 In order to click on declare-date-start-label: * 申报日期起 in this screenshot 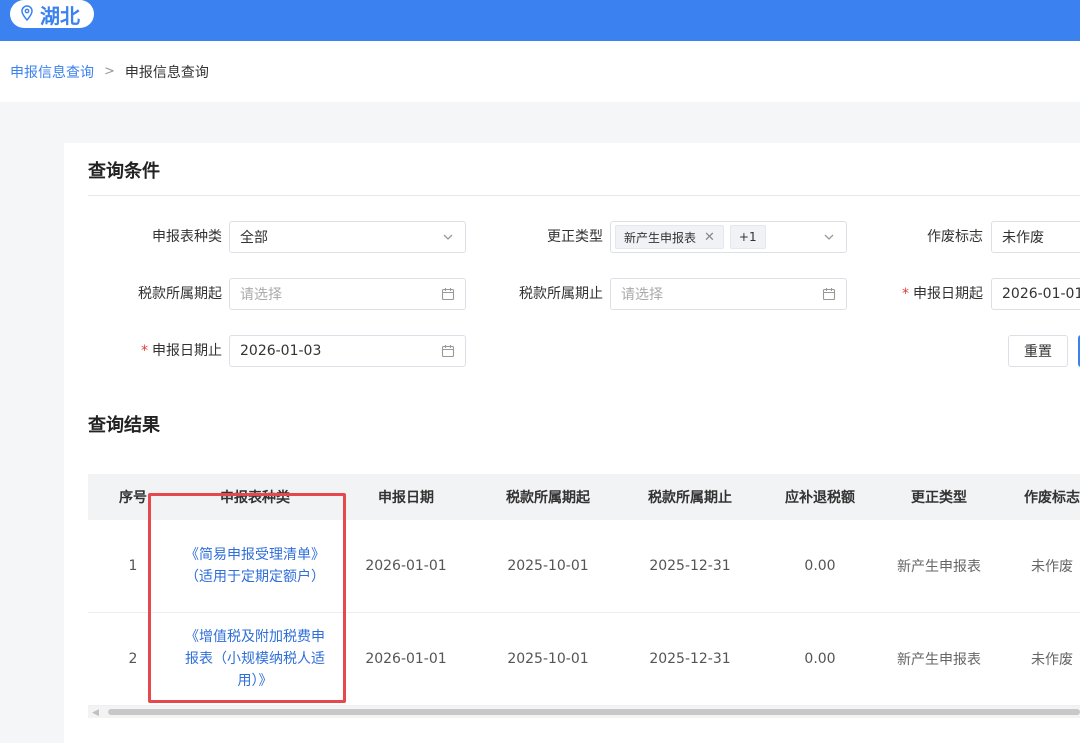, I will do `click(942, 294)`.